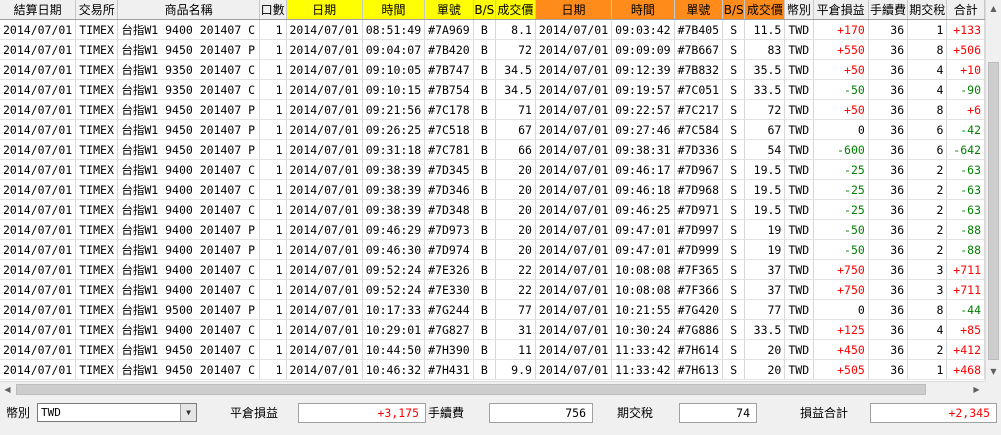  What do you see at coordinates (927, 10) in the screenshot?
I see `column-header-tax: 期交稅` at bounding box center [927, 10].